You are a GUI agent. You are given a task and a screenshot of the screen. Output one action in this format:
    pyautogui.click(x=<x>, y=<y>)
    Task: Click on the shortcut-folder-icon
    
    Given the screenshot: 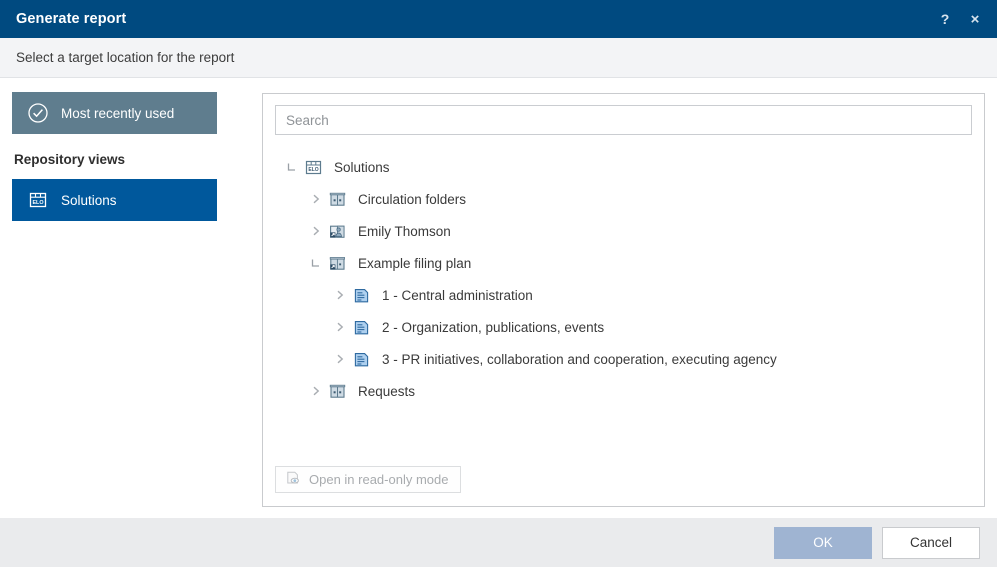 What is the action you would take?
    pyautogui.click(x=337, y=263)
    